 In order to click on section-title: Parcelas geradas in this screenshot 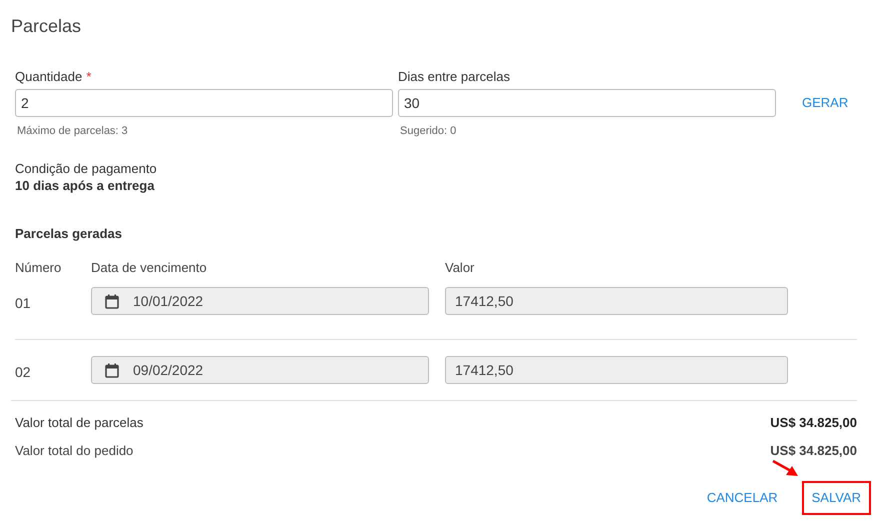, I will do `click(68, 233)`.